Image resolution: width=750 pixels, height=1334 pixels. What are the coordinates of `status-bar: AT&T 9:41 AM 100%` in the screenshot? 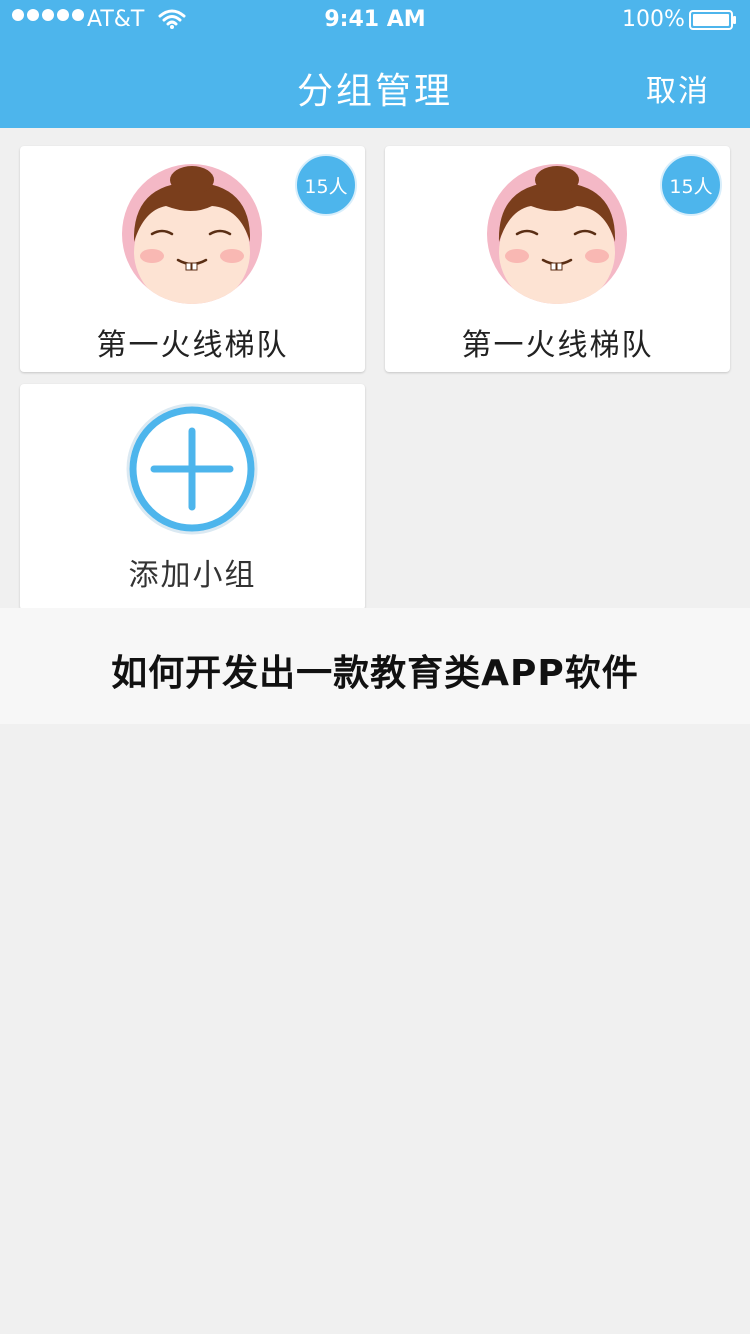 It's located at (375, 20).